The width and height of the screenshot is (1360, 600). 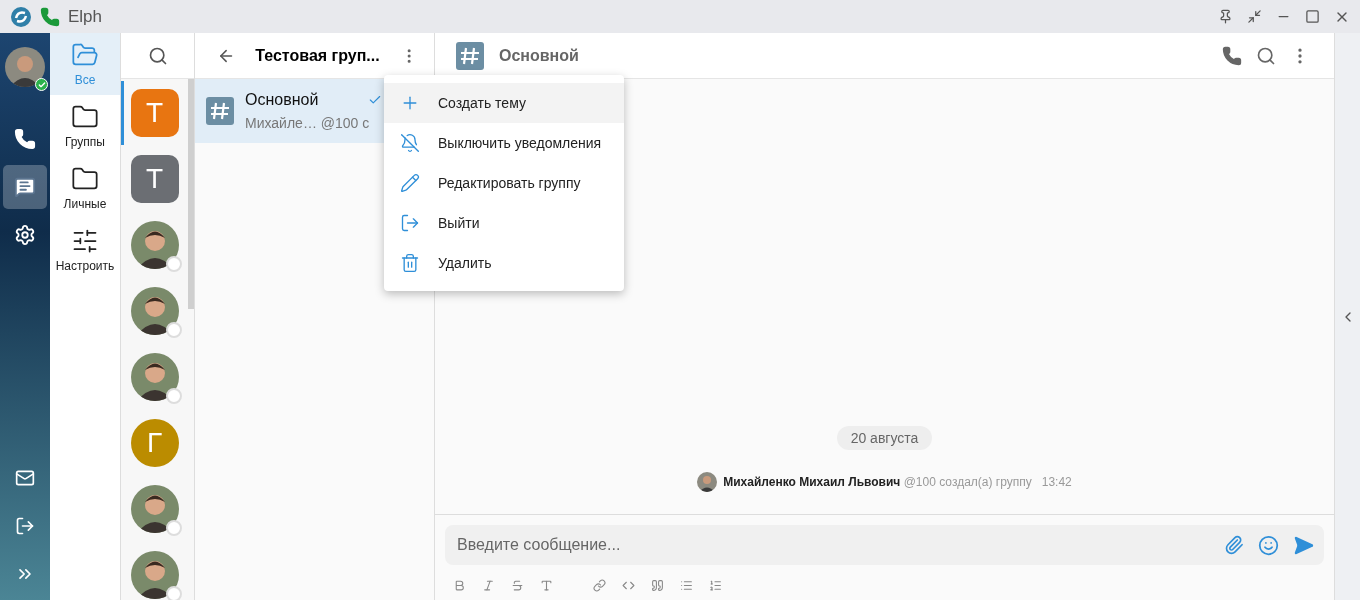 What do you see at coordinates (191, 194) in the screenshot?
I see `scrollbar` at bounding box center [191, 194].